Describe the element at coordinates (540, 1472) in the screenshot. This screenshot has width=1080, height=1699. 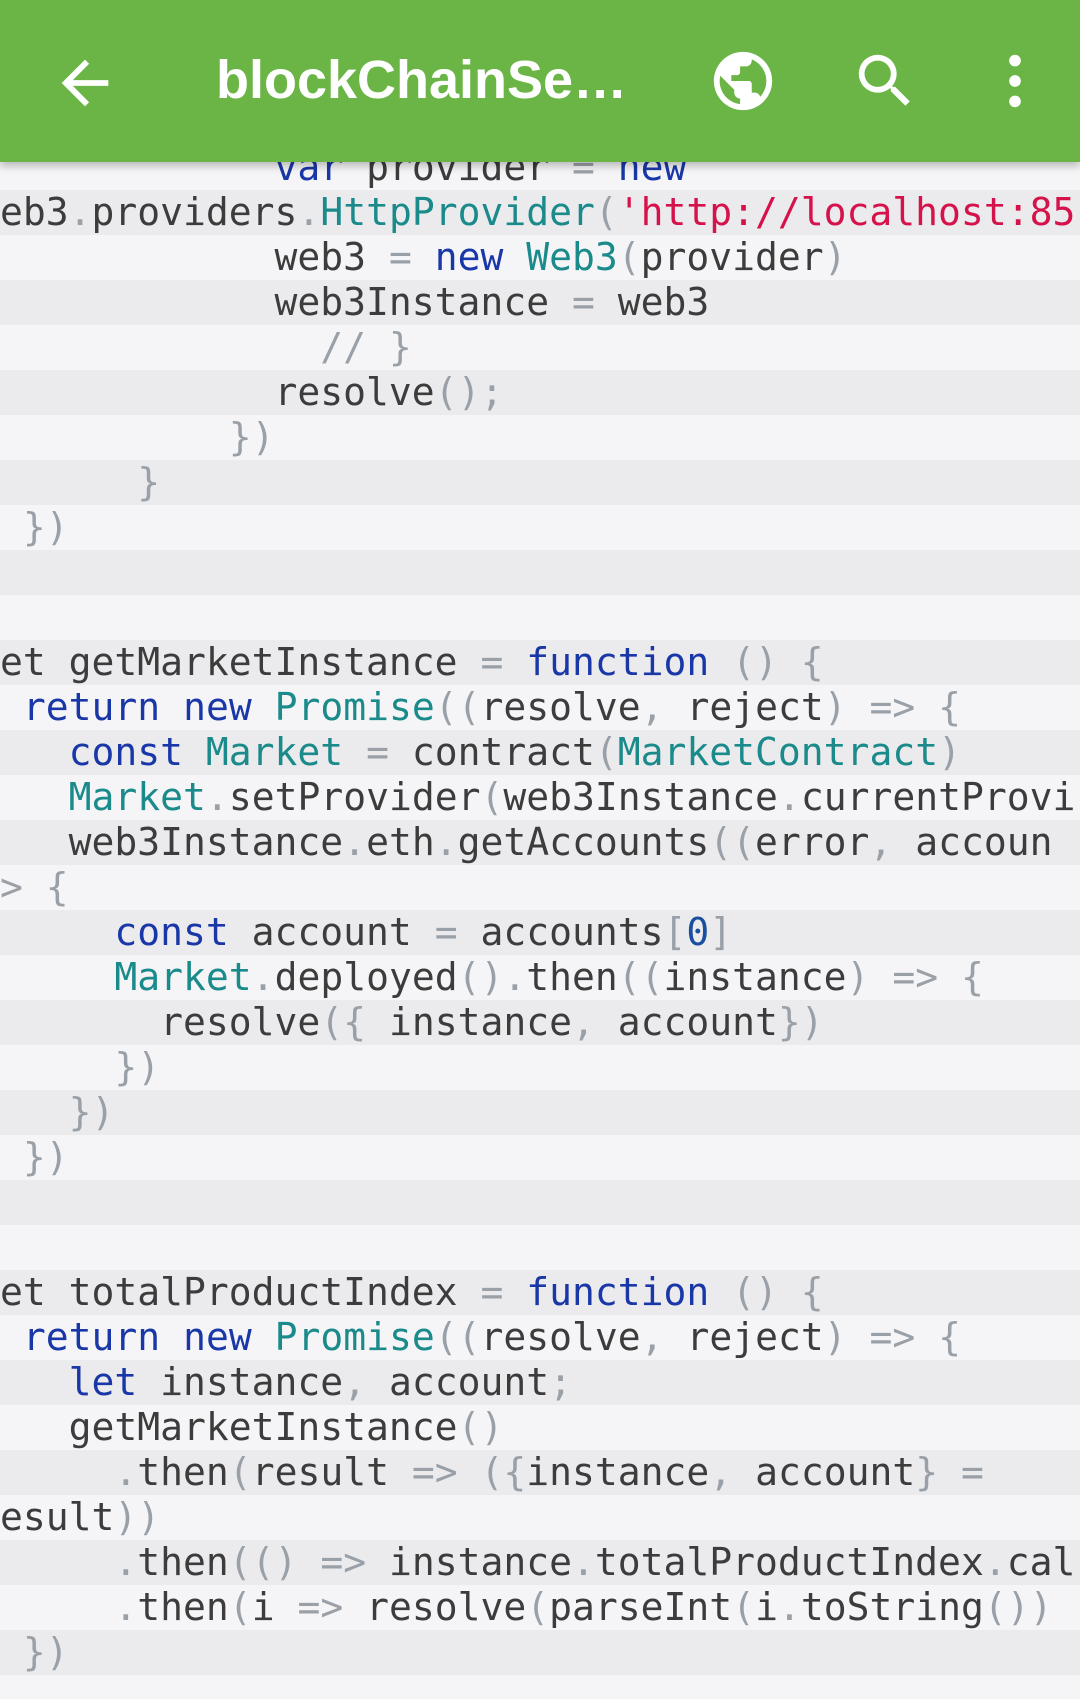
I see `code-line: .then(result => ({instance, account} =` at that location.